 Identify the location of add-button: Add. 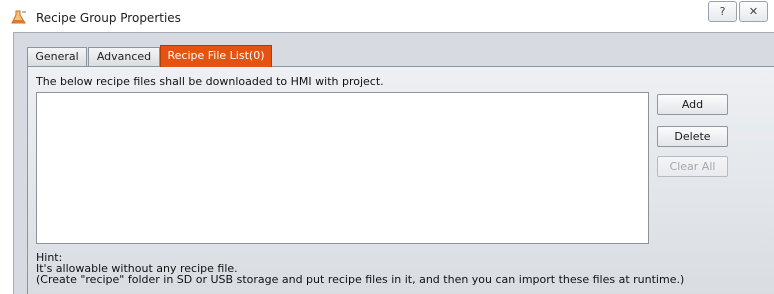
(692, 104).